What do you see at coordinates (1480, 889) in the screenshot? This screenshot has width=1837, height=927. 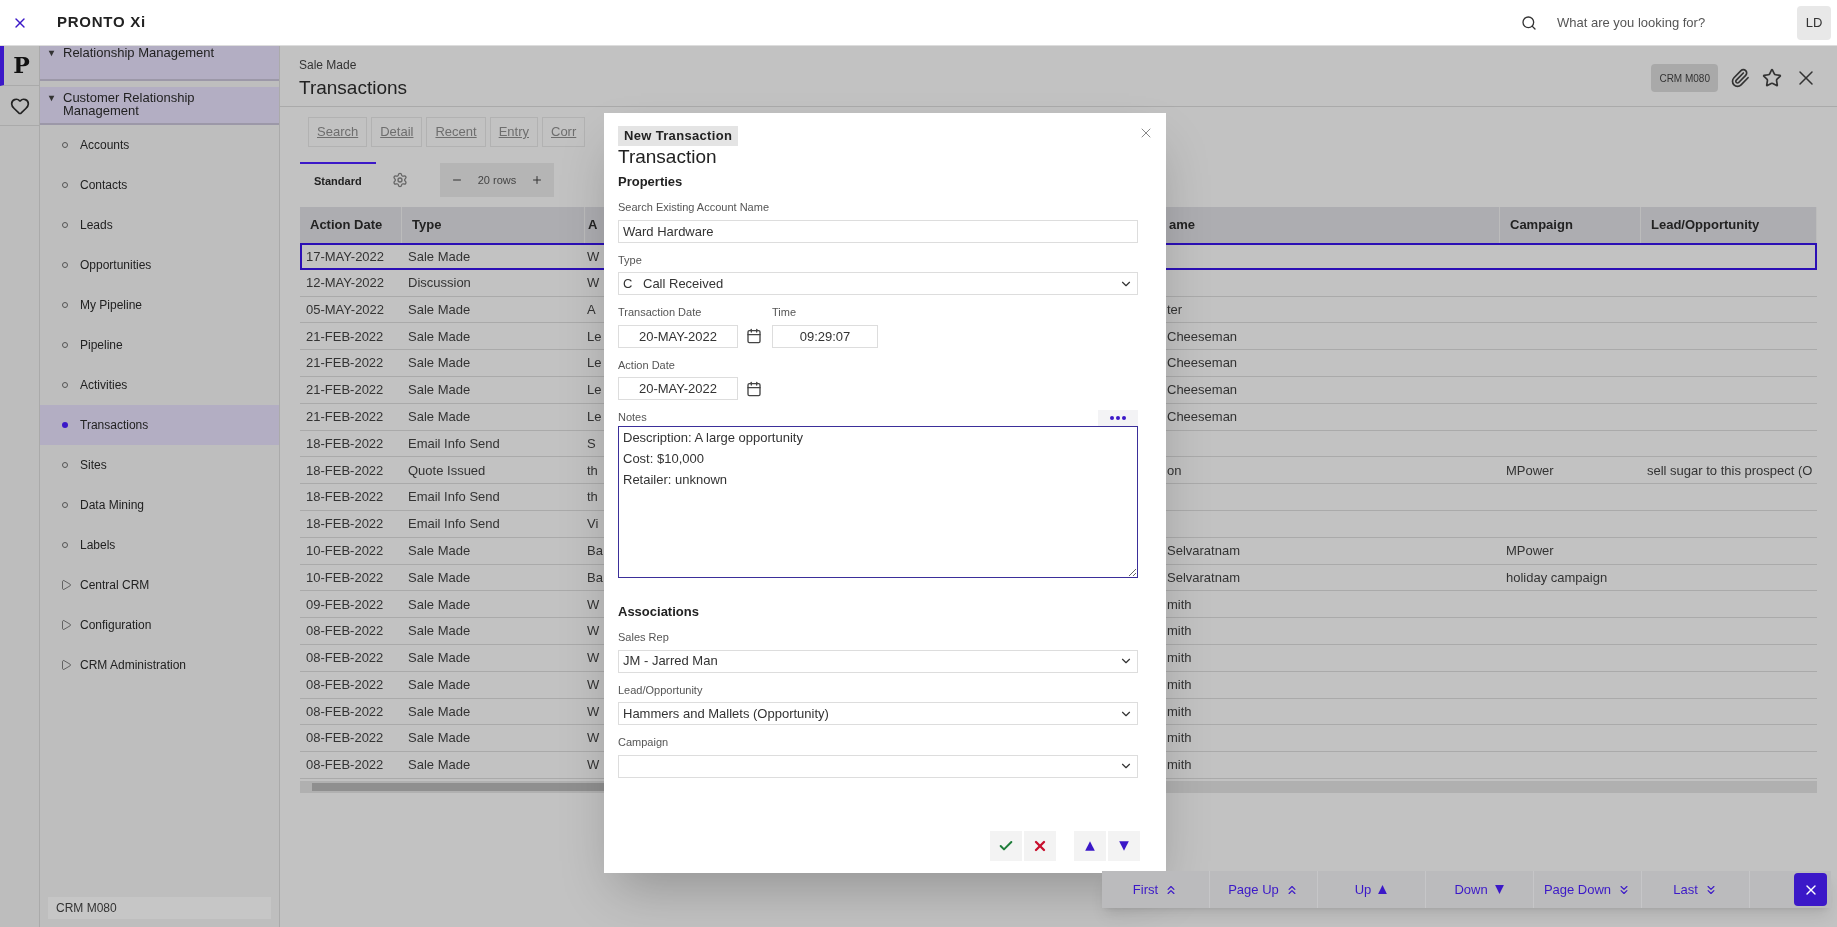 I see `pager-button: Down` at bounding box center [1480, 889].